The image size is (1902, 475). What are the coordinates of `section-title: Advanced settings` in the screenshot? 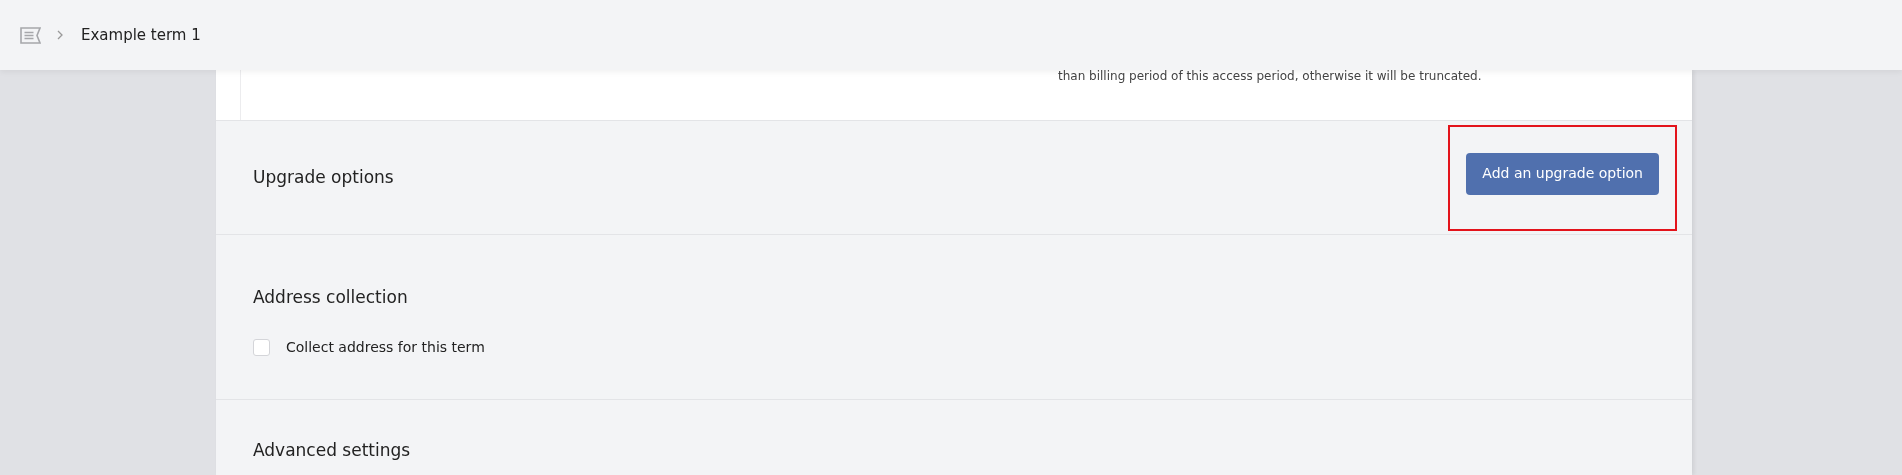 It's located at (332, 450).